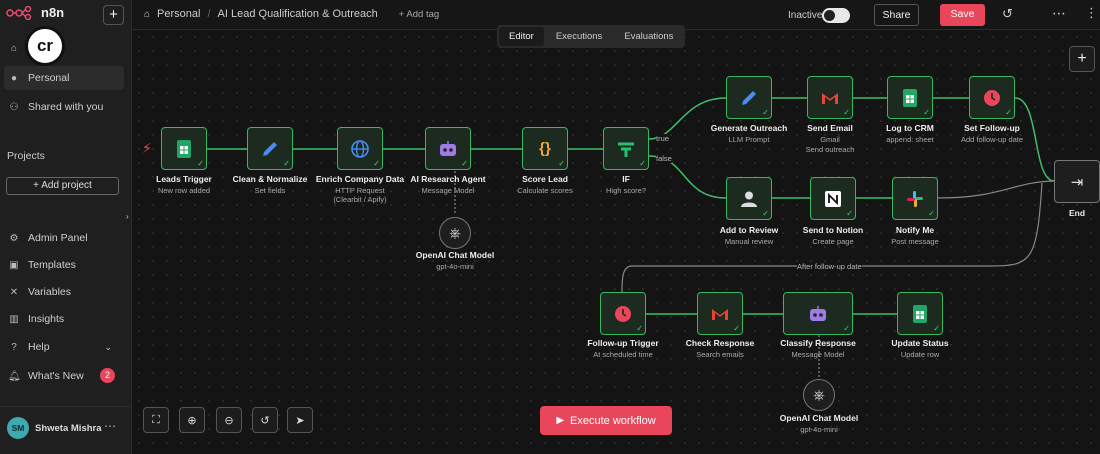 Image resolution: width=1100 pixels, height=454 pixels. I want to click on tab-editor: Editor, so click(521, 36).